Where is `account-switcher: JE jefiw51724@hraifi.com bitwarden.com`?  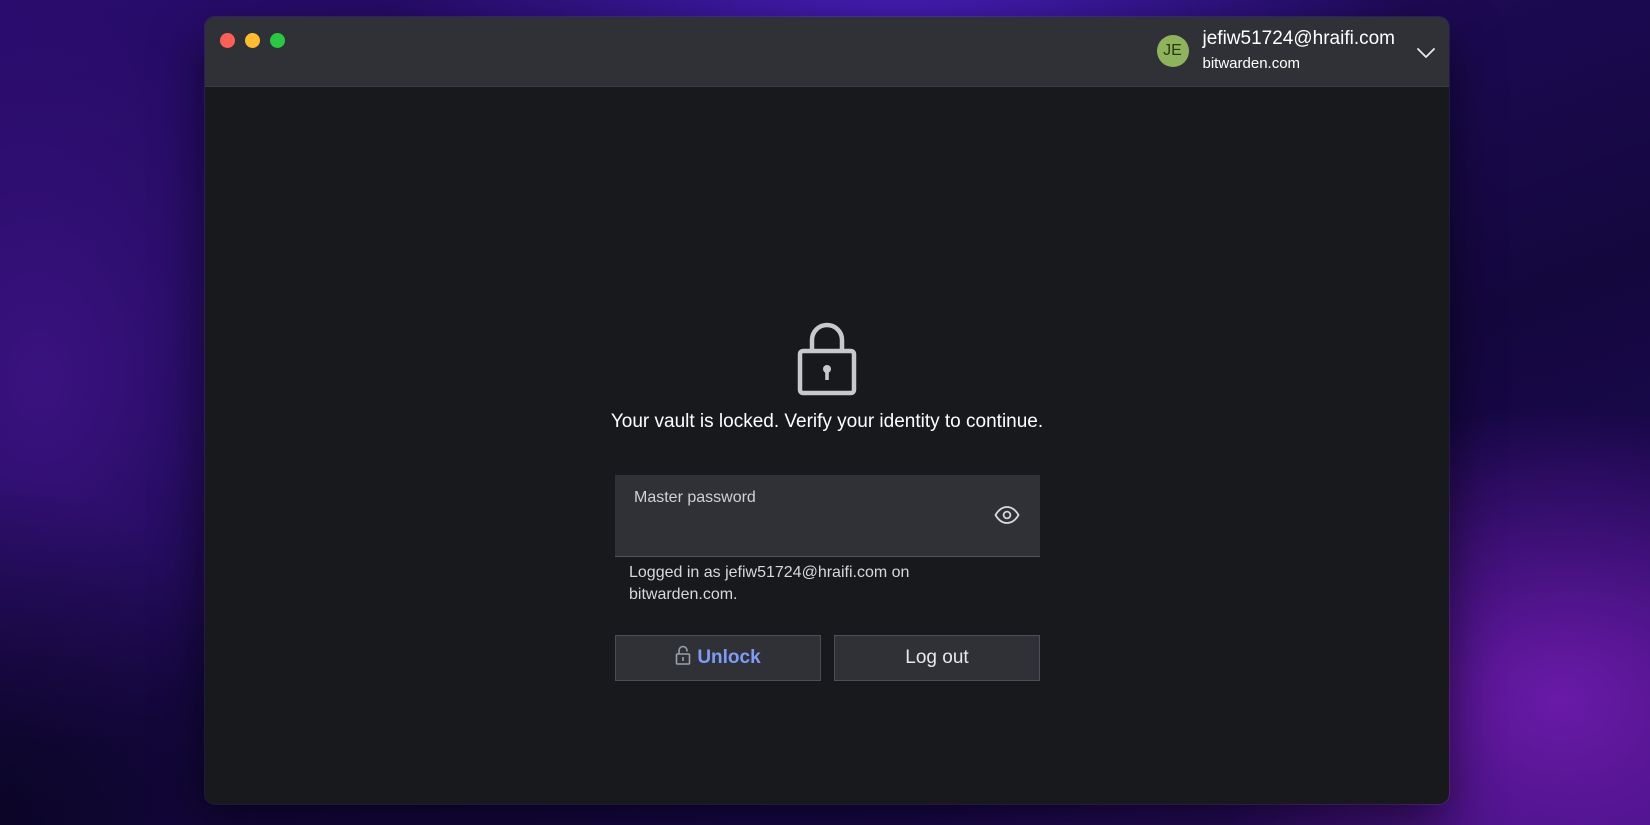
account-switcher: JE jefiw51724@hraifi.com bitwarden.com is located at coordinates (1297, 51).